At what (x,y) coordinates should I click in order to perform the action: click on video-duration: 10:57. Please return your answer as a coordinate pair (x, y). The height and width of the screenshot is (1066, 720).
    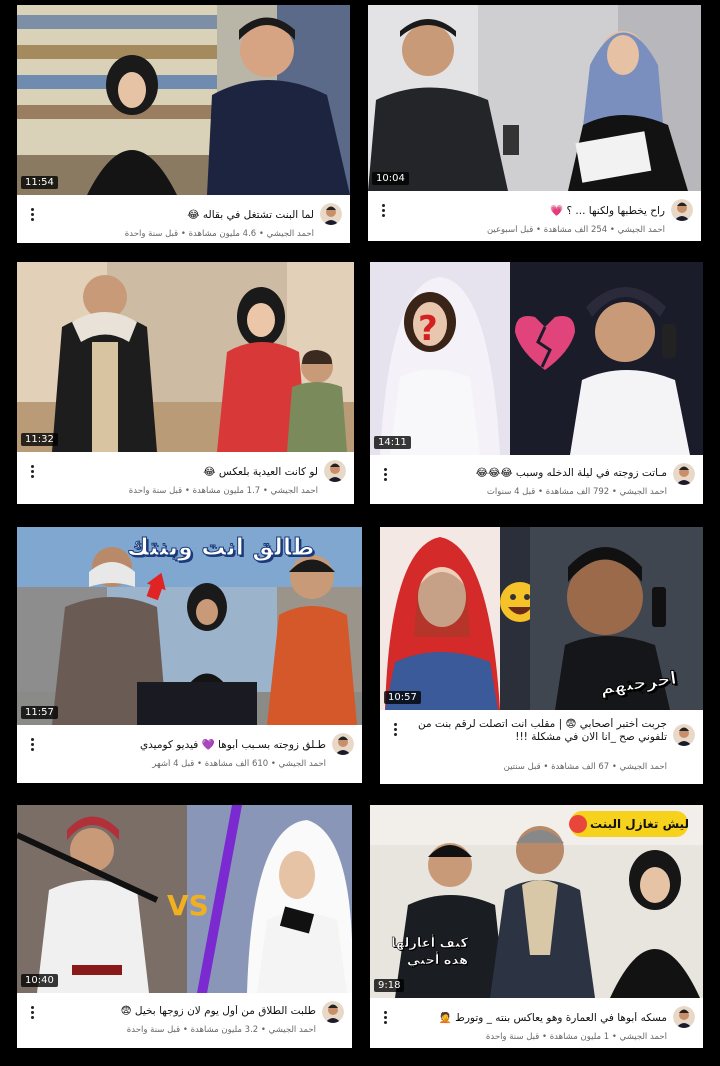
    Looking at the image, I should click on (402, 697).